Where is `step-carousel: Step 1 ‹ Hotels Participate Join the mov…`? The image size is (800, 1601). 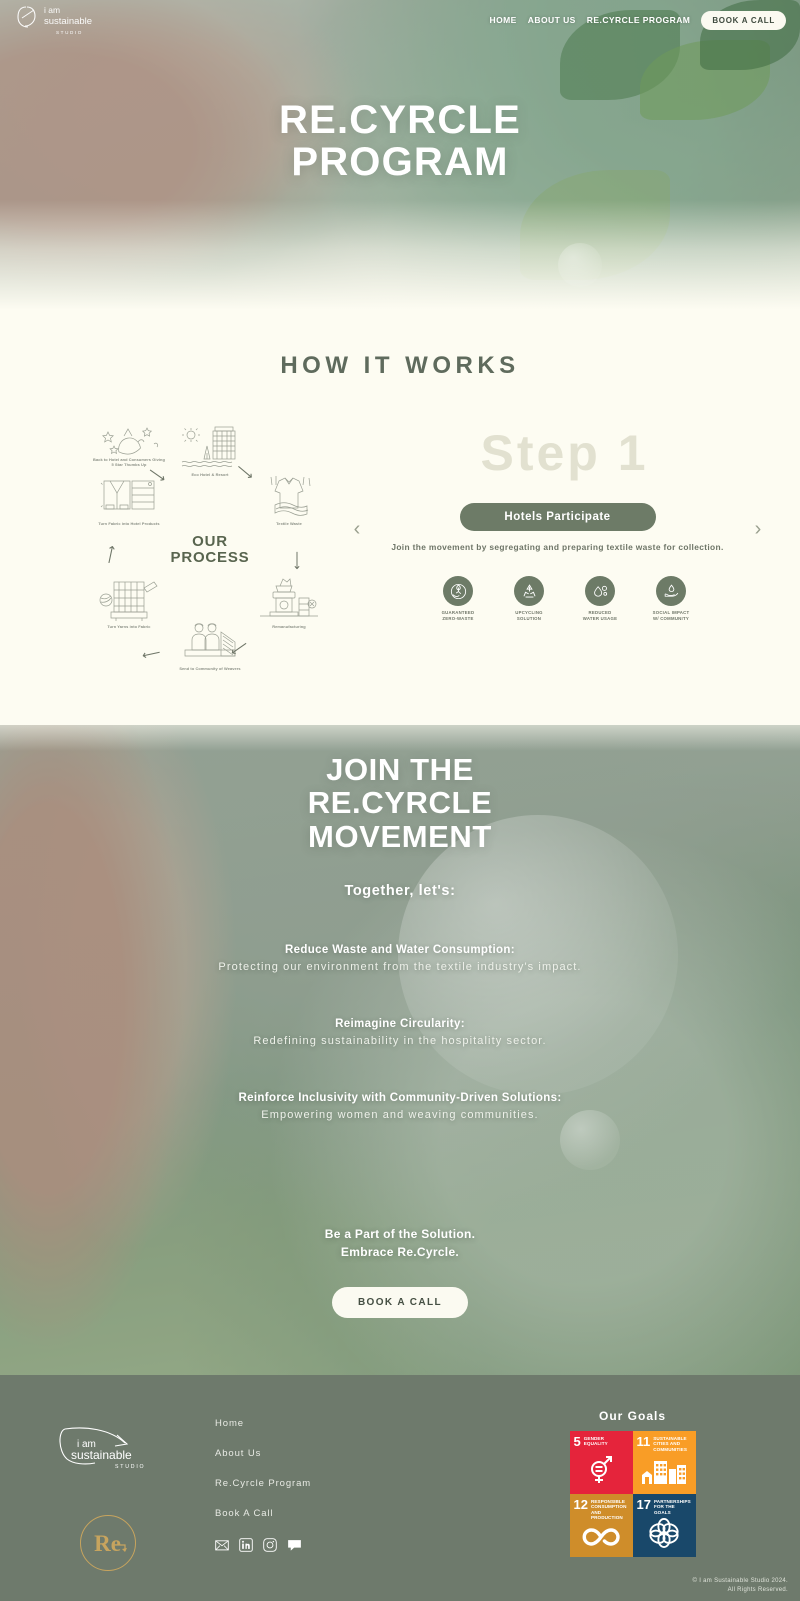 step-carousel: Step 1 ‹ Hotels Participate Join the mov… is located at coordinates (552, 550).